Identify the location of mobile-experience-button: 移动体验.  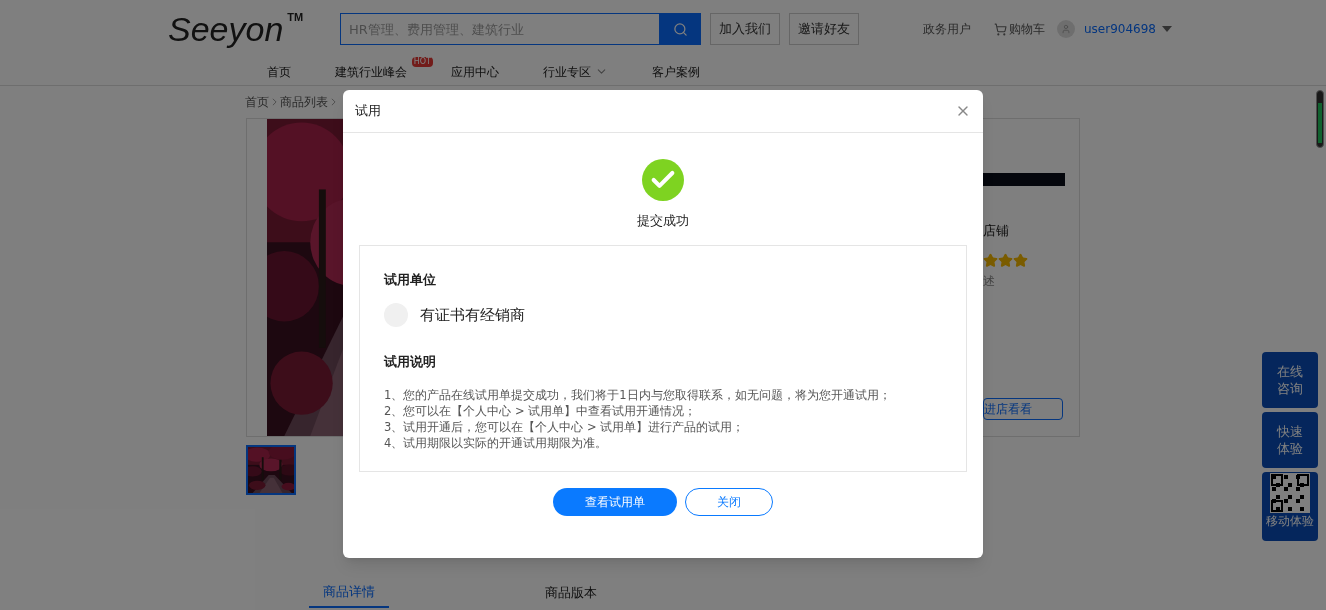
(1290, 506).